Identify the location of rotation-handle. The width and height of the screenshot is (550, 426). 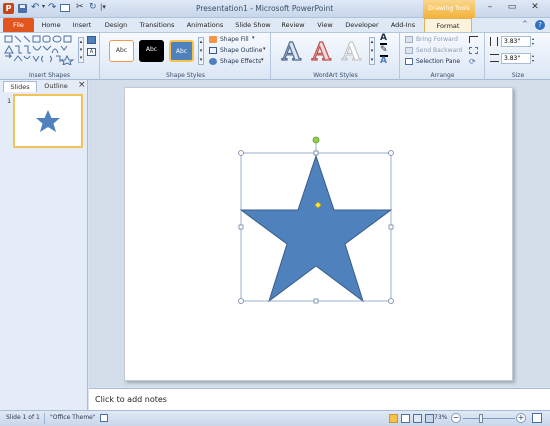
(316, 140).